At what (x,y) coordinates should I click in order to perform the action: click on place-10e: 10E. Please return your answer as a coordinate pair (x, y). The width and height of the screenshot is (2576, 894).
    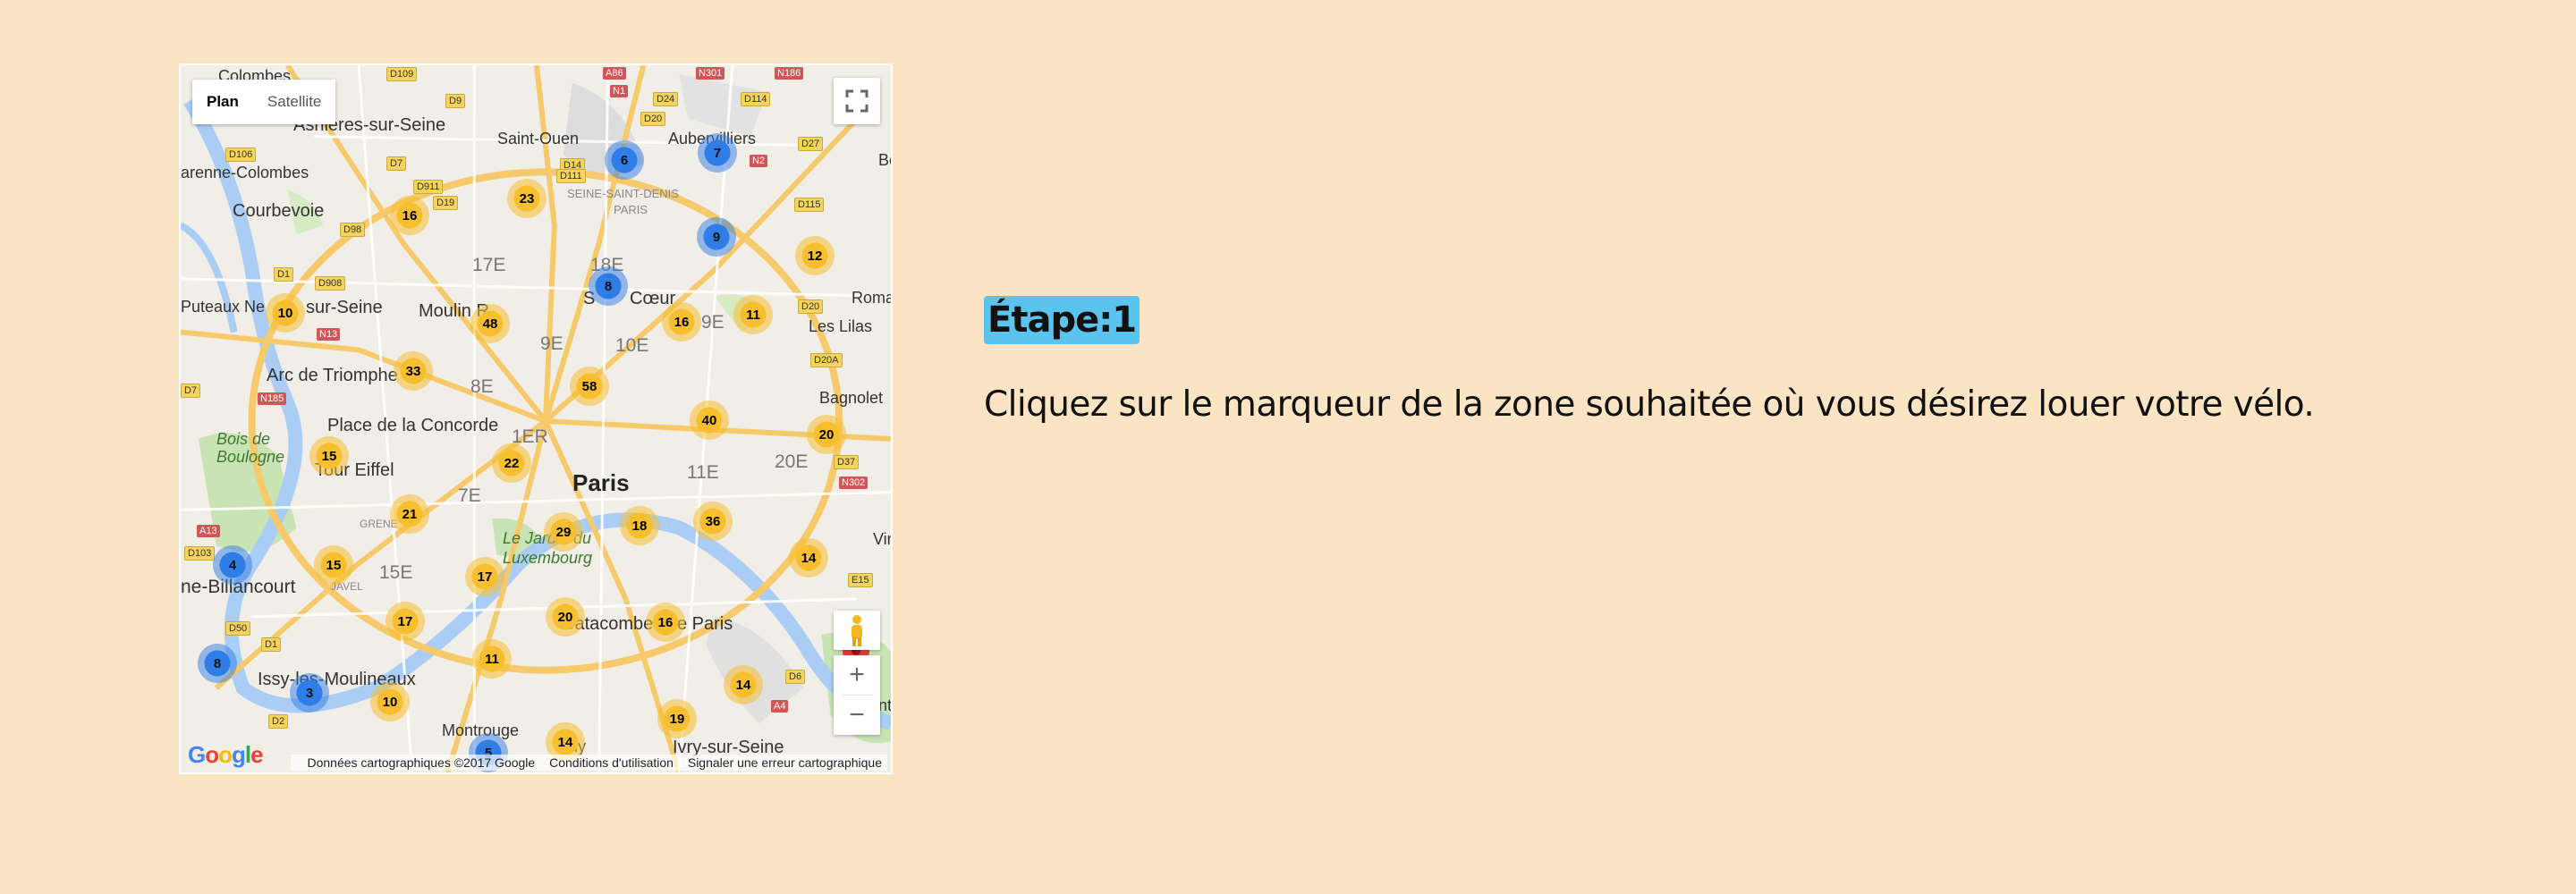
    Looking at the image, I should click on (632, 345).